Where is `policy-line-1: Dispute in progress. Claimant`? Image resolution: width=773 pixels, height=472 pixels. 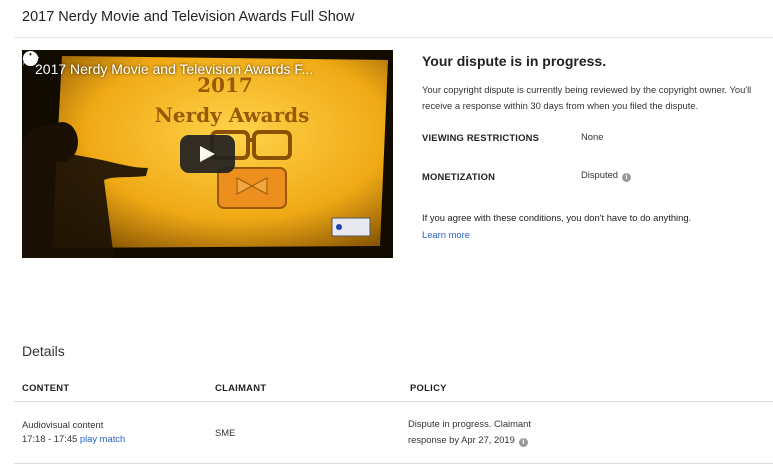 policy-line-1: Dispute in progress. Claimant is located at coordinates (469, 423).